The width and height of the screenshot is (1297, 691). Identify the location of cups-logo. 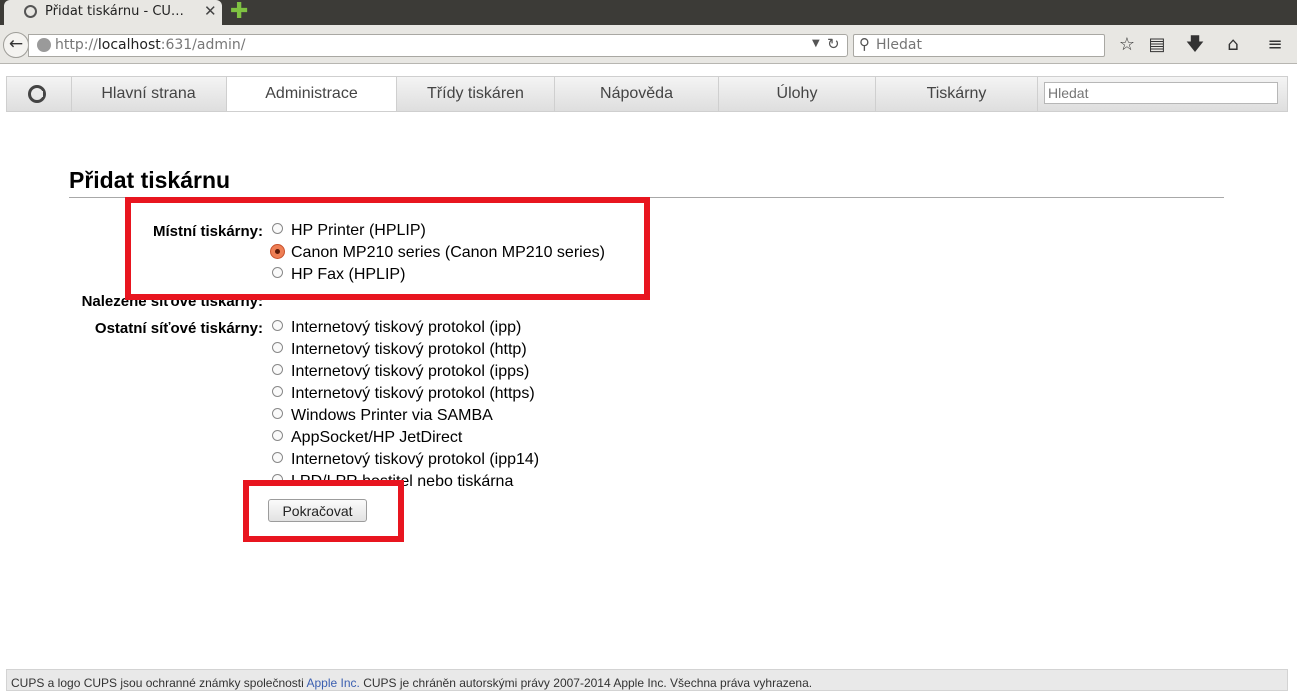
(39, 94).